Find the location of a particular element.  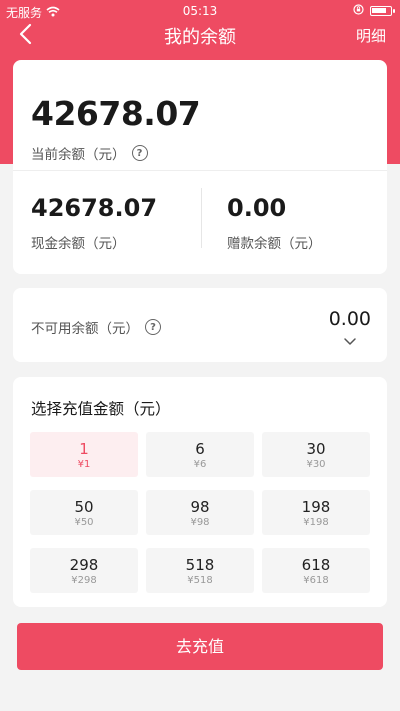

current-balance-label-row: 当前余额（元） ? is located at coordinates (89, 153).